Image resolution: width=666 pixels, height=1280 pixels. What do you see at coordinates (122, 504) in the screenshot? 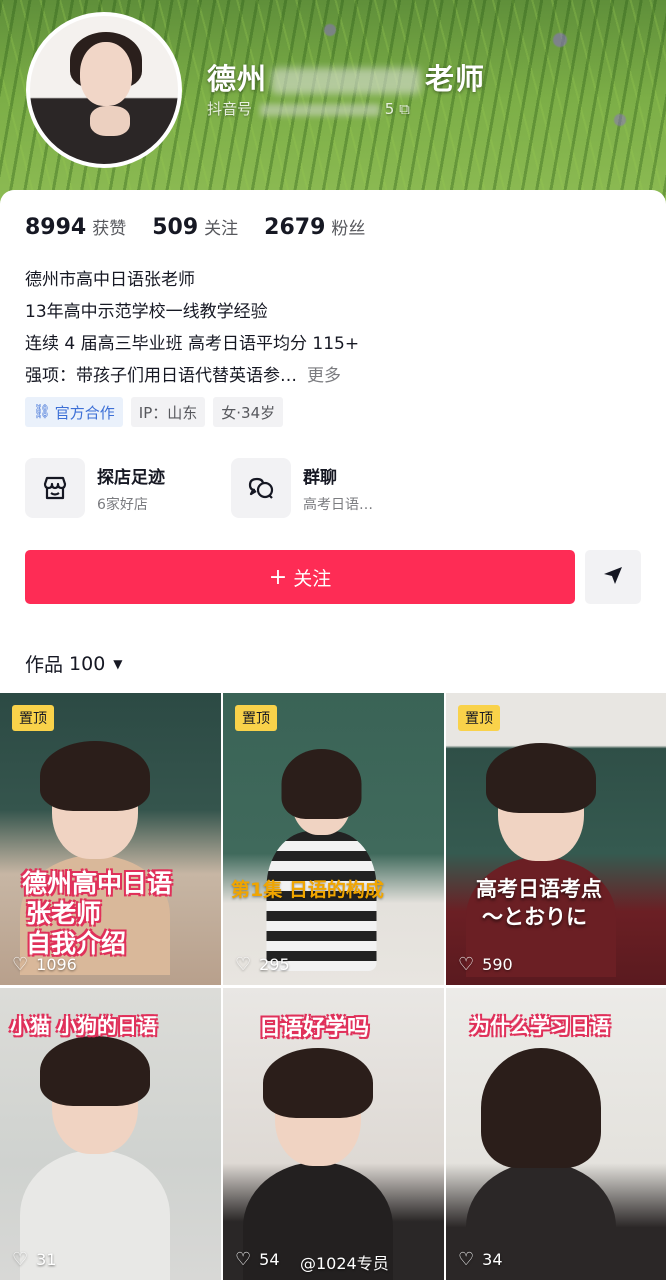
I see `feature-subtitle: 6家好店` at bounding box center [122, 504].